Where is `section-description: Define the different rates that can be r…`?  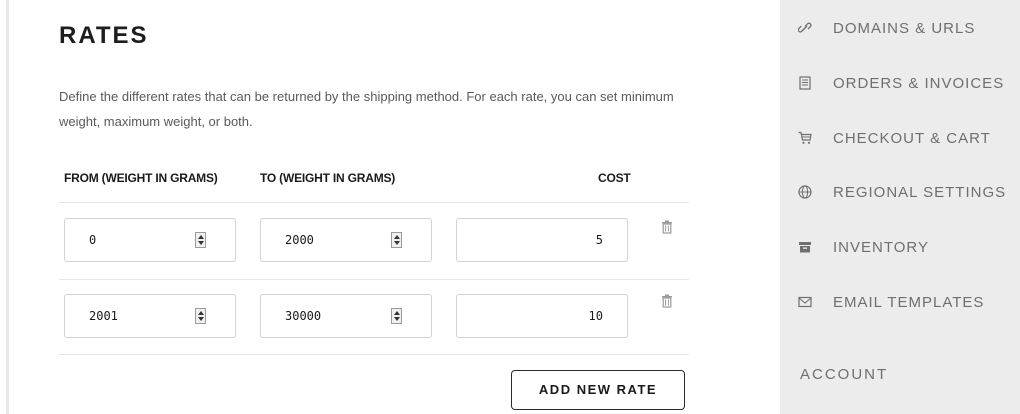
section-description: Define the different rates that can be r… is located at coordinates (366, 109).